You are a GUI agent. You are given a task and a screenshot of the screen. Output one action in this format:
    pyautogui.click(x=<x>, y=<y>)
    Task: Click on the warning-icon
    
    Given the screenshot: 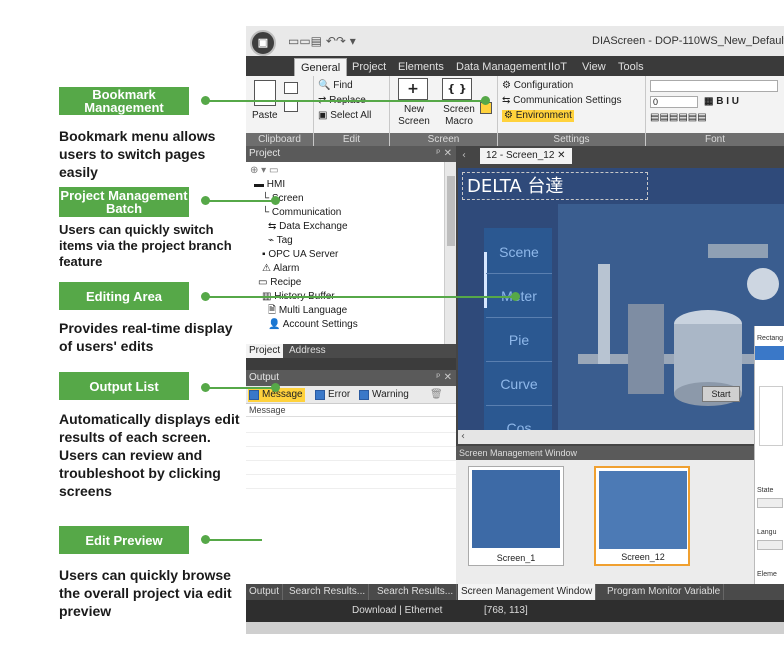 What is the action you would take?
    pyautogui.click(x=364, y=395)
    